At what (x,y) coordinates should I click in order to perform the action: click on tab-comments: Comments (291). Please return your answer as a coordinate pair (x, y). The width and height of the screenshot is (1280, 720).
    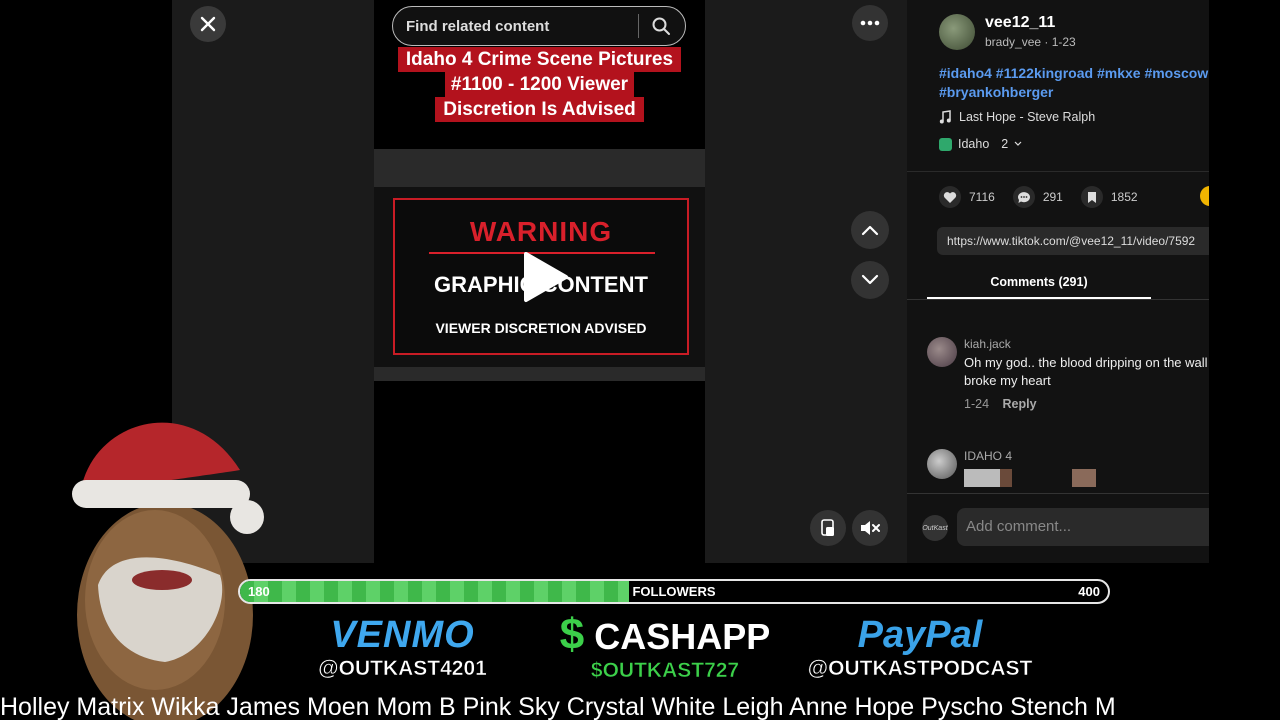
    Looking at the image, I should click on (1039, 282).